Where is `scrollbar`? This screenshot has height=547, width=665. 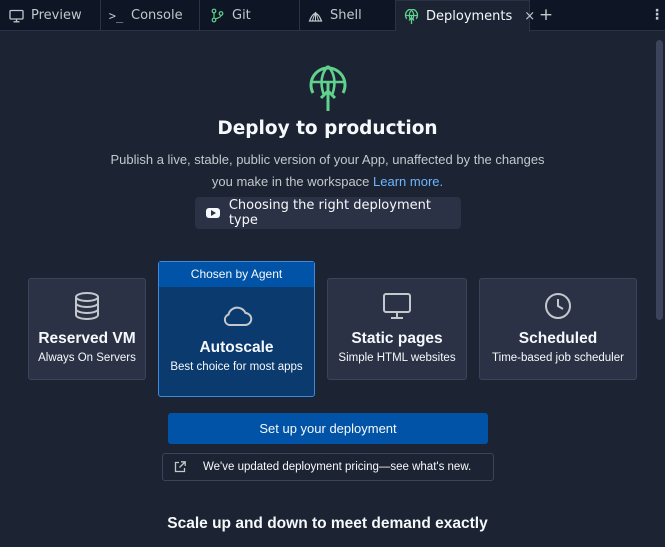 scrollbar is located at coordinates (659, 180).